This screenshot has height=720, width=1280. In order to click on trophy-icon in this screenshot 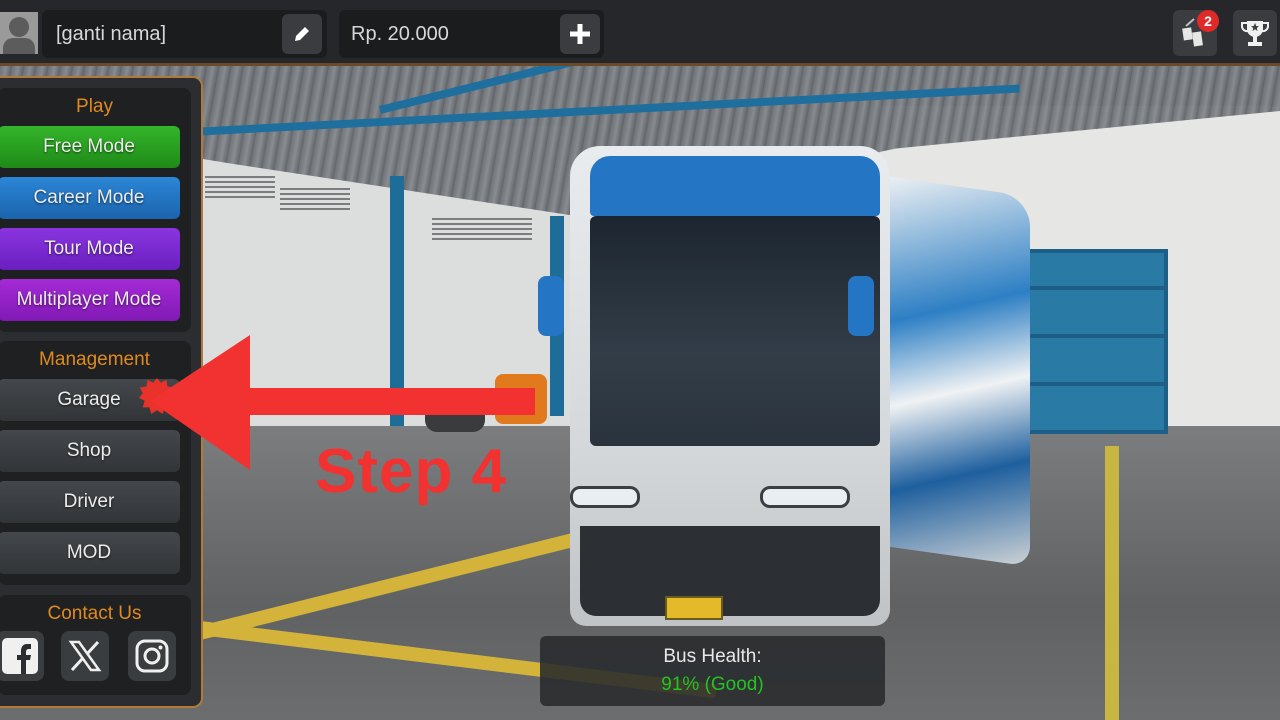, I will do `click(1255, 33)`.